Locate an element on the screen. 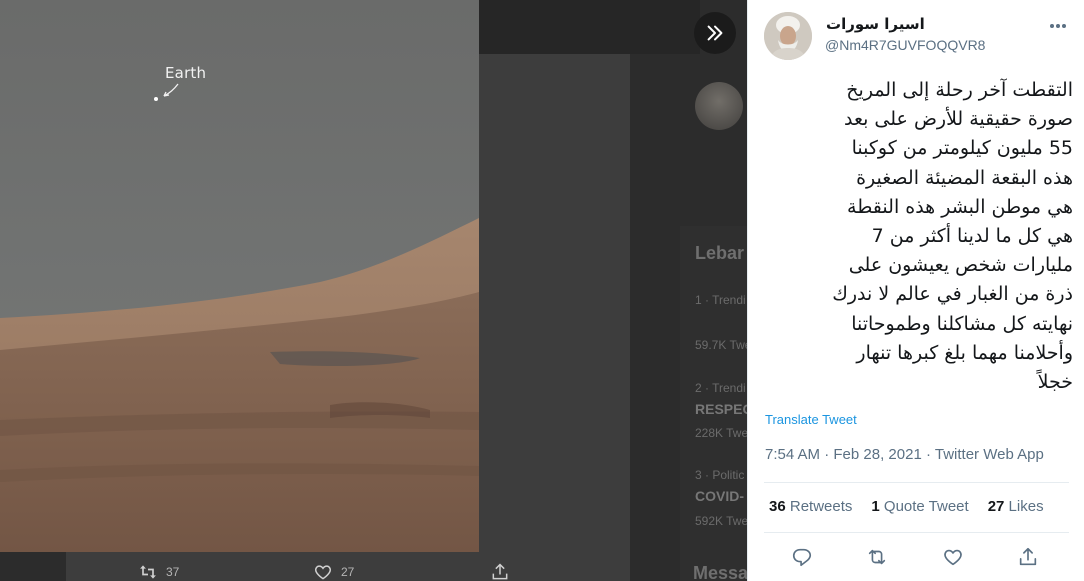  reply-button is located at coordinates (802, 557).